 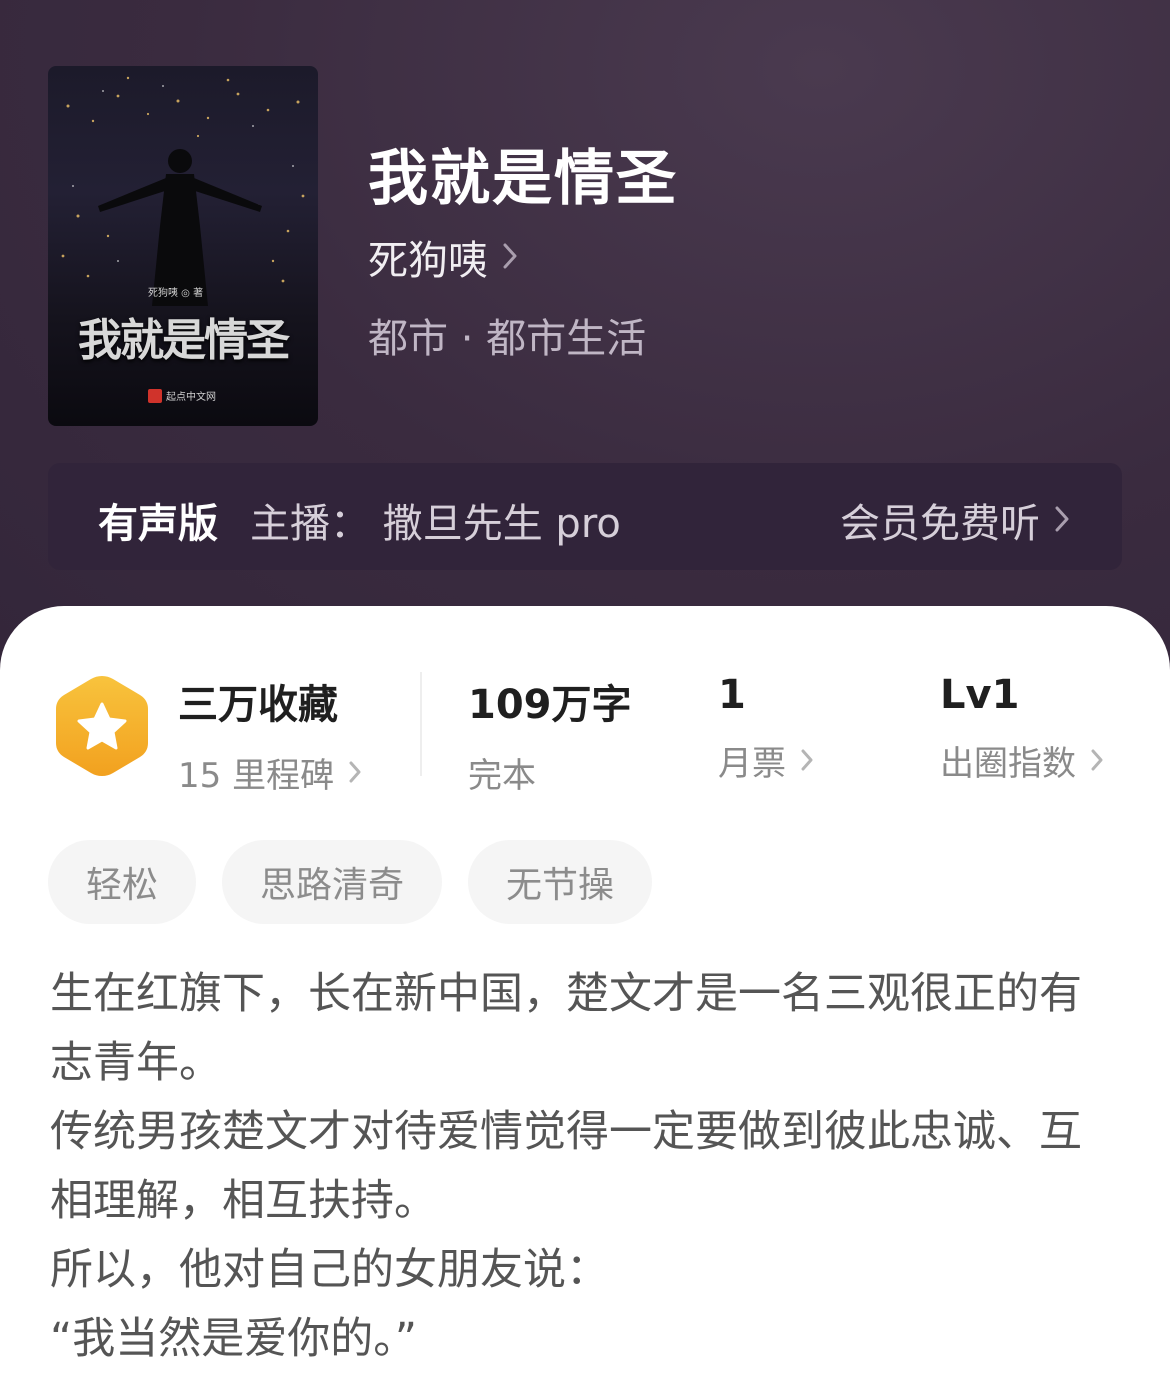 What do you see at coordinates (421, 724) in the screenshot?
I see `stat-divider` at bounding box center [421, 724].